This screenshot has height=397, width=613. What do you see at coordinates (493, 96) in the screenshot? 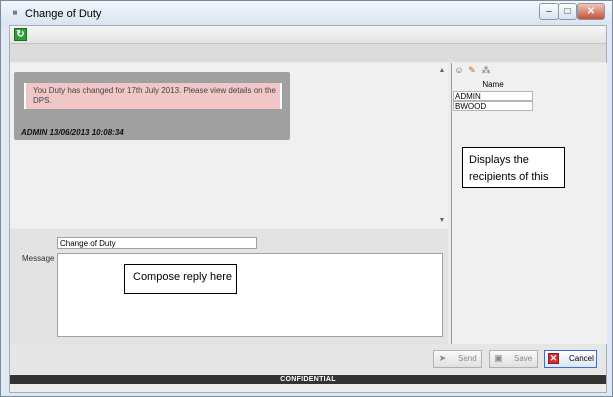
I see `list-item: ADMIN` at bounding box center [493, 96].